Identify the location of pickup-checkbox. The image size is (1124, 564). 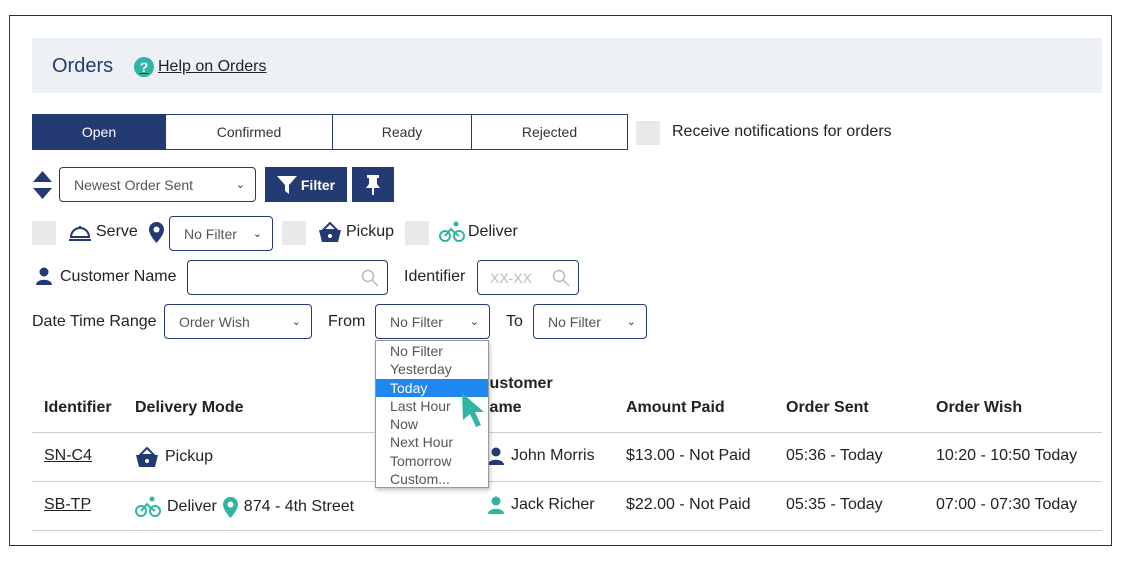
(294, 233).